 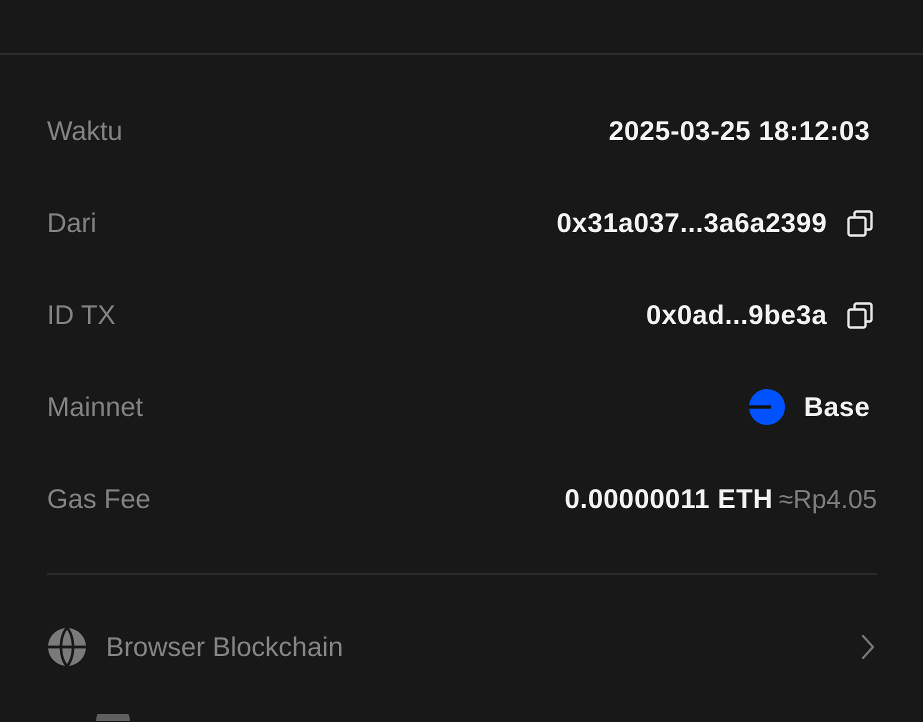 I want to click on fiat-estimate: ≈Rp4.05, so click(x=827, y=499).